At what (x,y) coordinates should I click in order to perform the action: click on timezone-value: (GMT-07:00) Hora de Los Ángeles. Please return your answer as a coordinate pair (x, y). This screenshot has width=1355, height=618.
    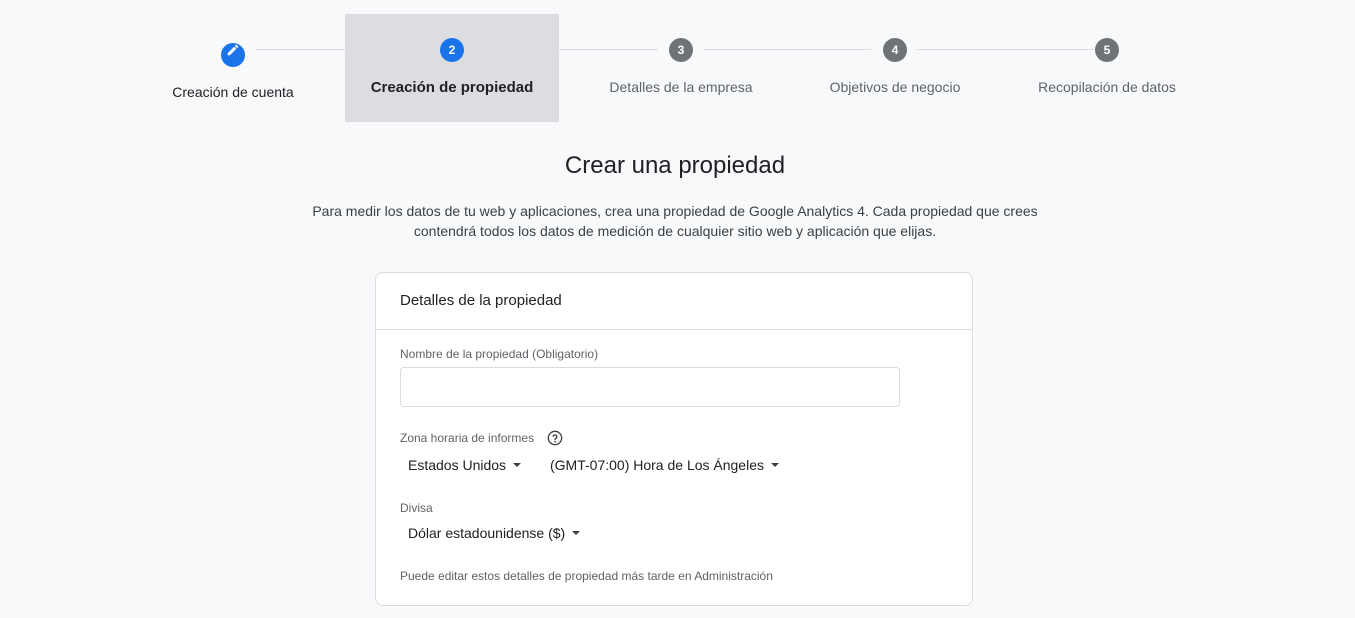
    Looking at the image, I should click on (657, 465).